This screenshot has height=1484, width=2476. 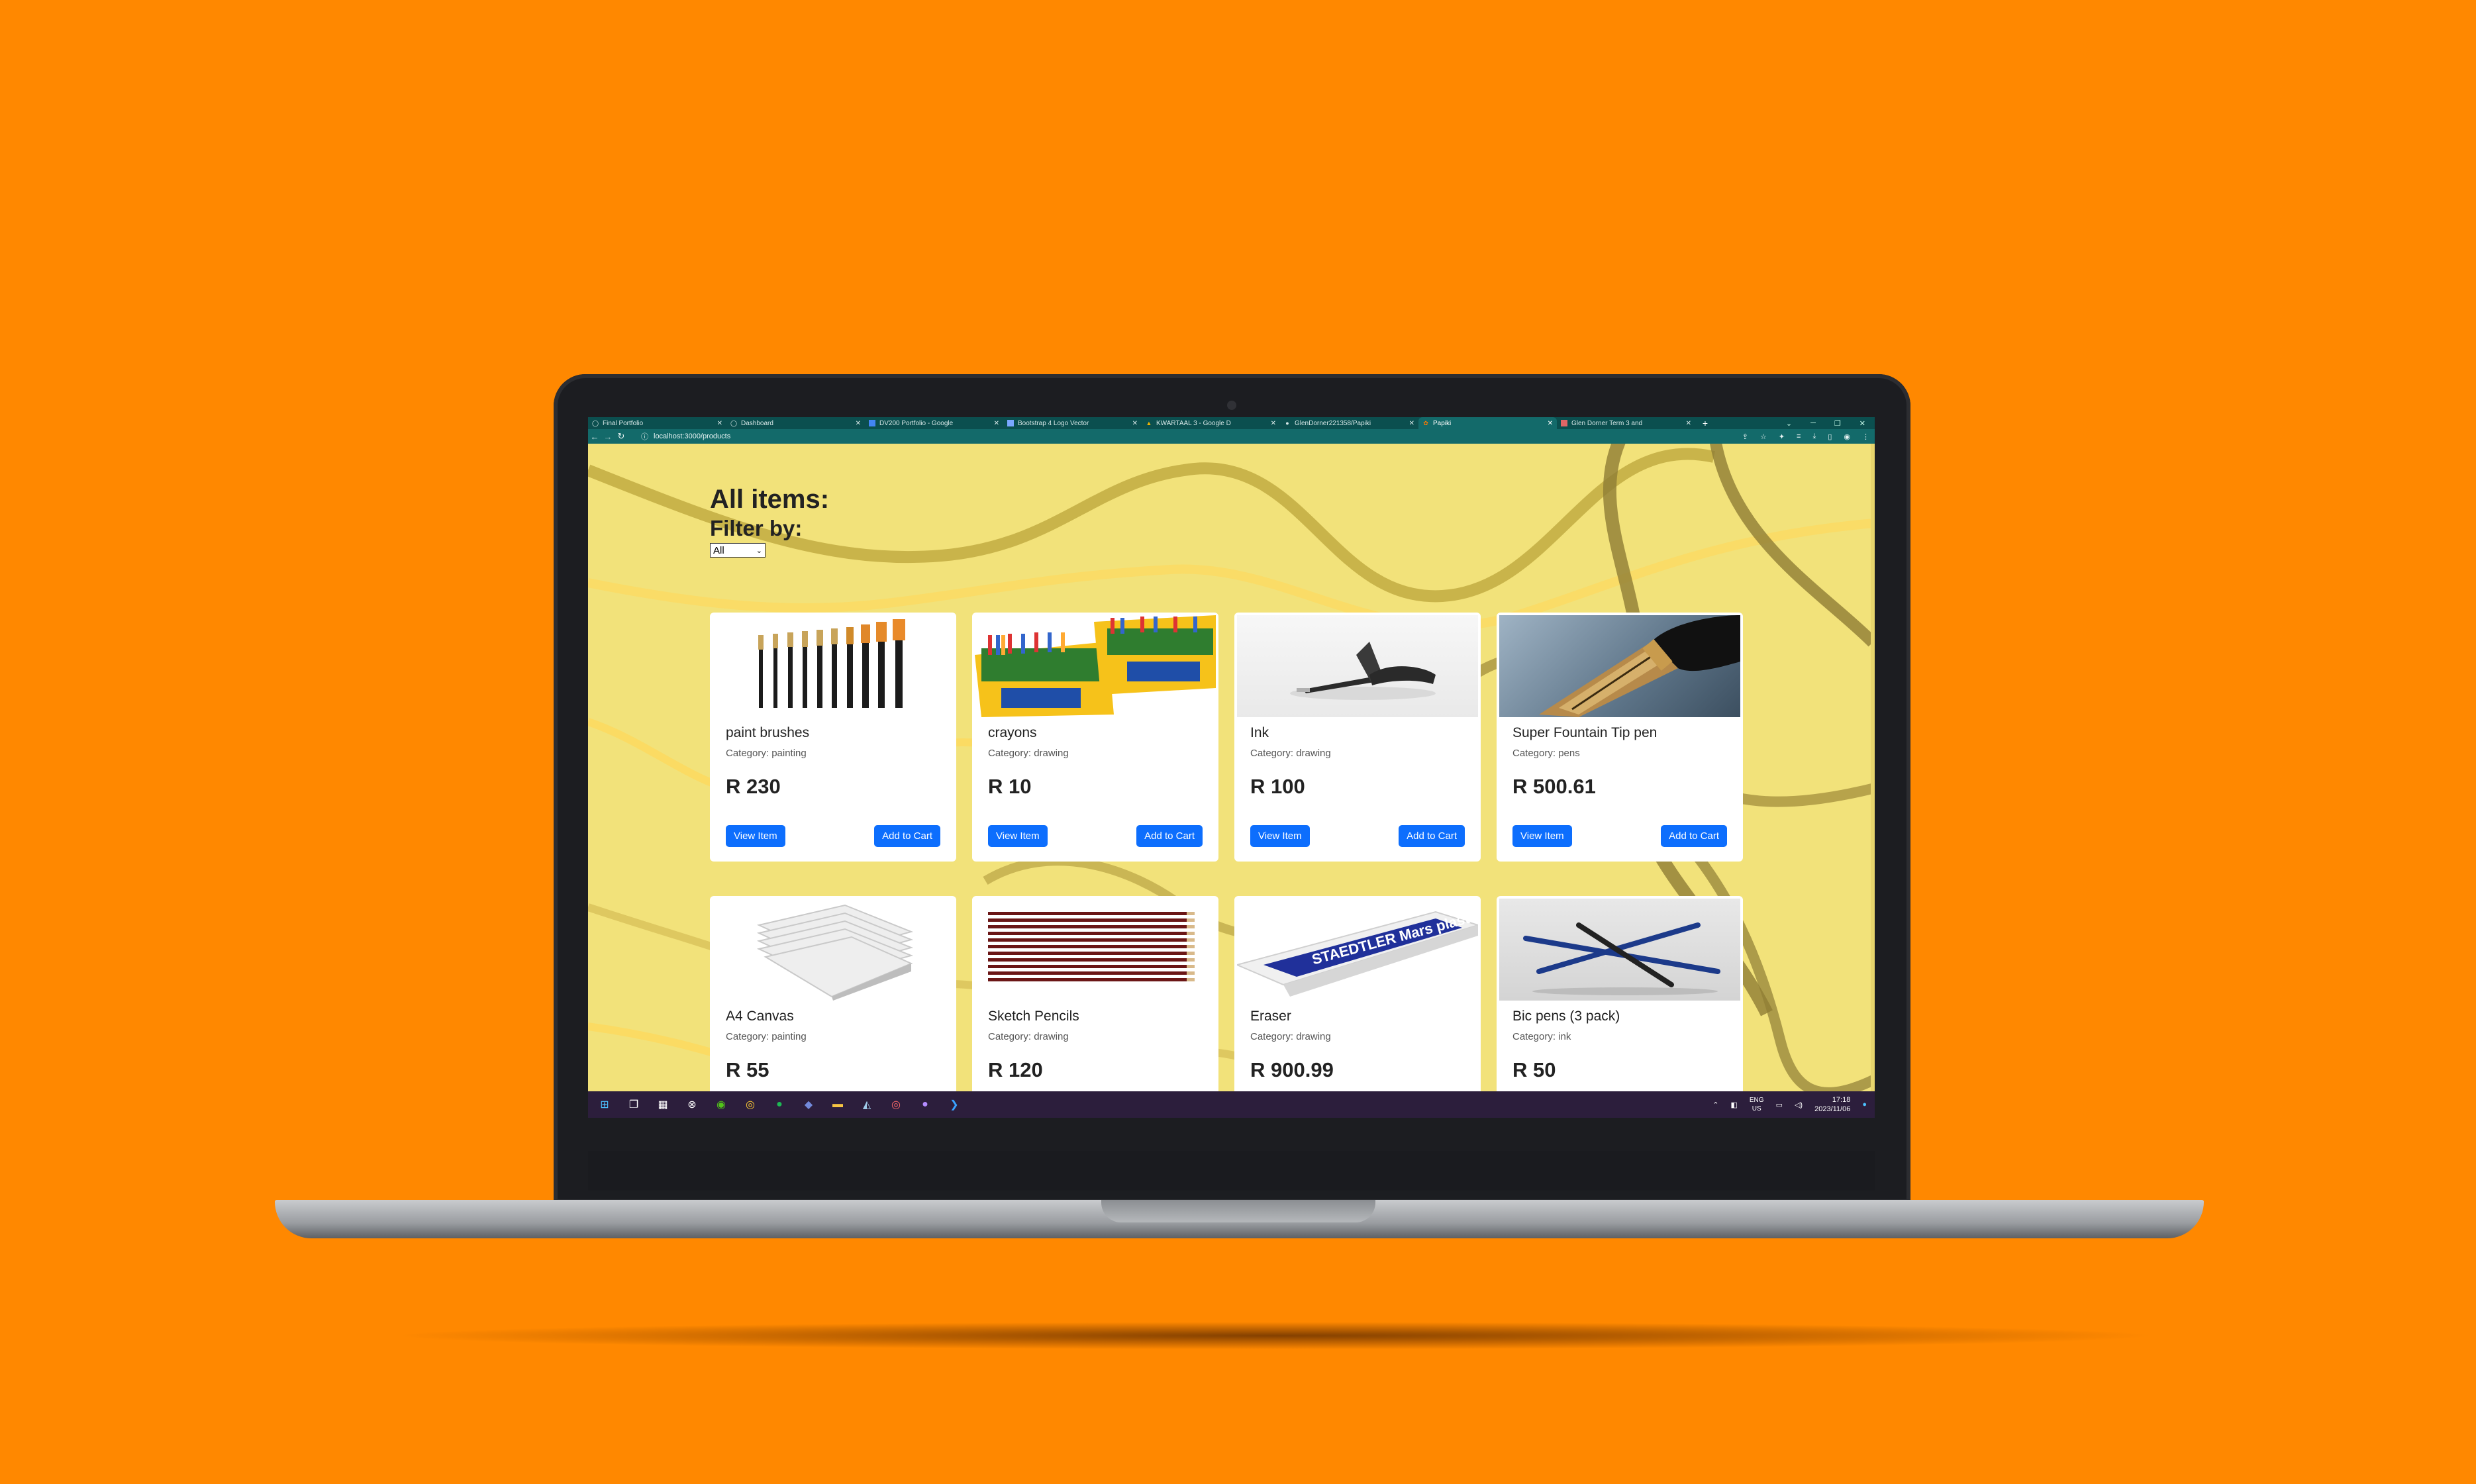 I want to click on forward-icon: →, so click(x=608, y=437).